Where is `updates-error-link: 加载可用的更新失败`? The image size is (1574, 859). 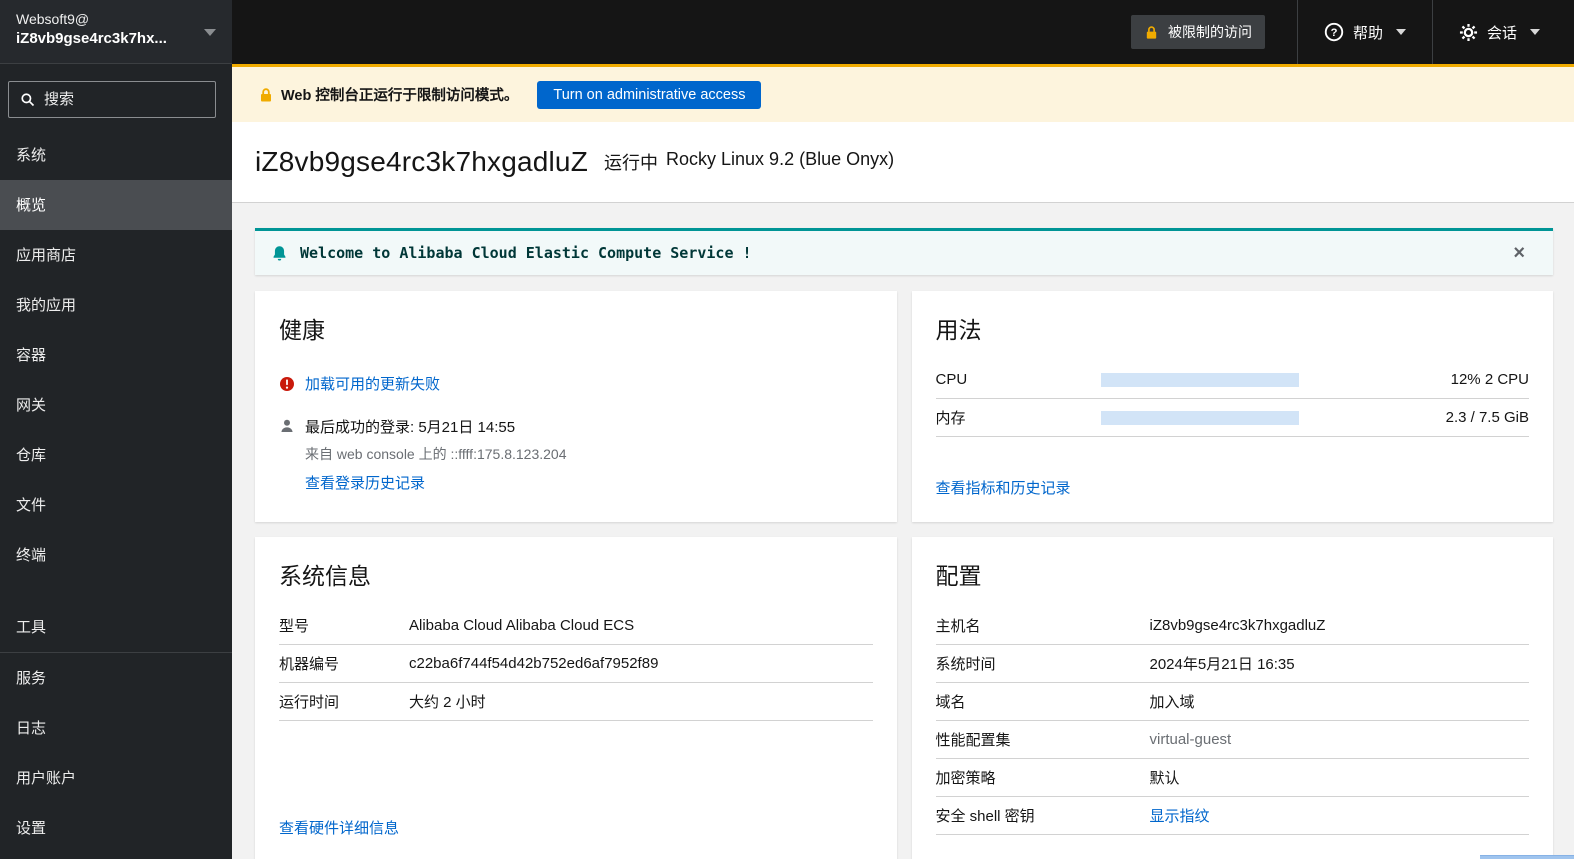
updates-error-link: 加载可用的更新失败 is located at coordinates (372, 383).